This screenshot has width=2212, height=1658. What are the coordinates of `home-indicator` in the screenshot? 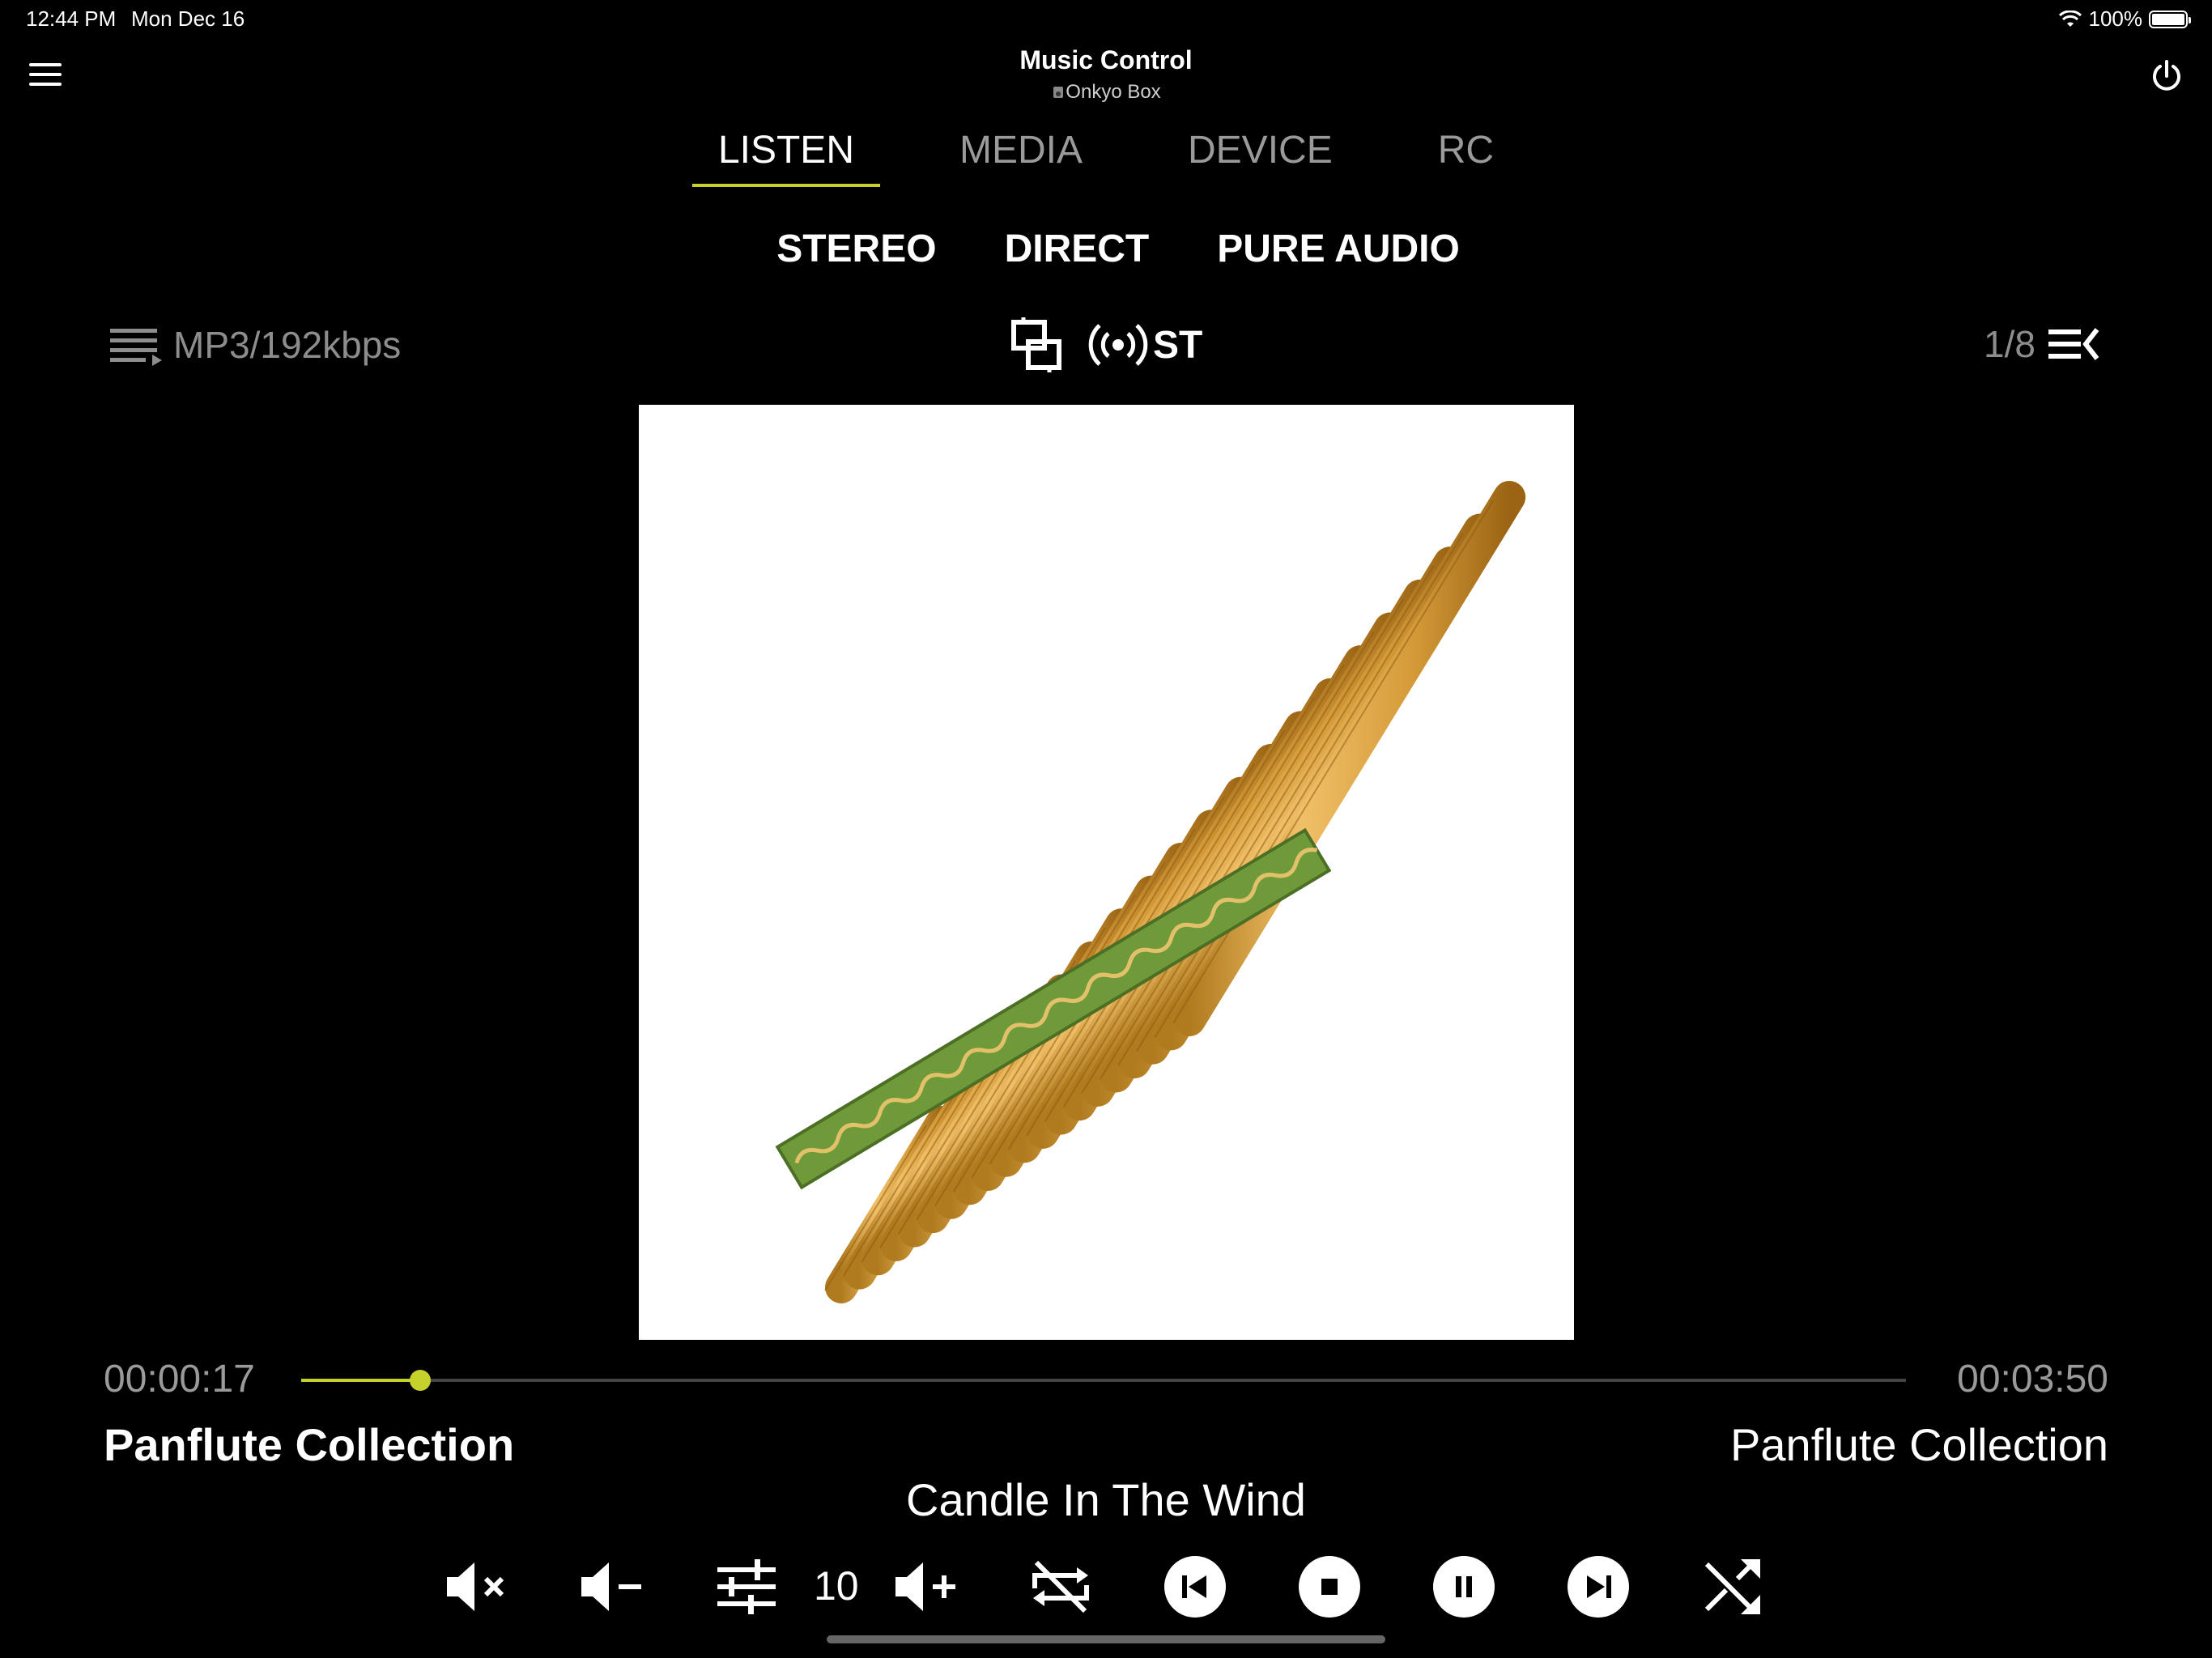 It's located at (1106, 1639).